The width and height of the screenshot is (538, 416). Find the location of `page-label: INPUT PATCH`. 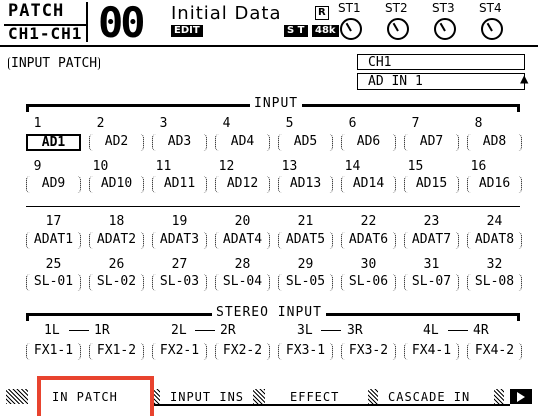

page-label: INPUT PATCH is located at coordinates (54, 63).